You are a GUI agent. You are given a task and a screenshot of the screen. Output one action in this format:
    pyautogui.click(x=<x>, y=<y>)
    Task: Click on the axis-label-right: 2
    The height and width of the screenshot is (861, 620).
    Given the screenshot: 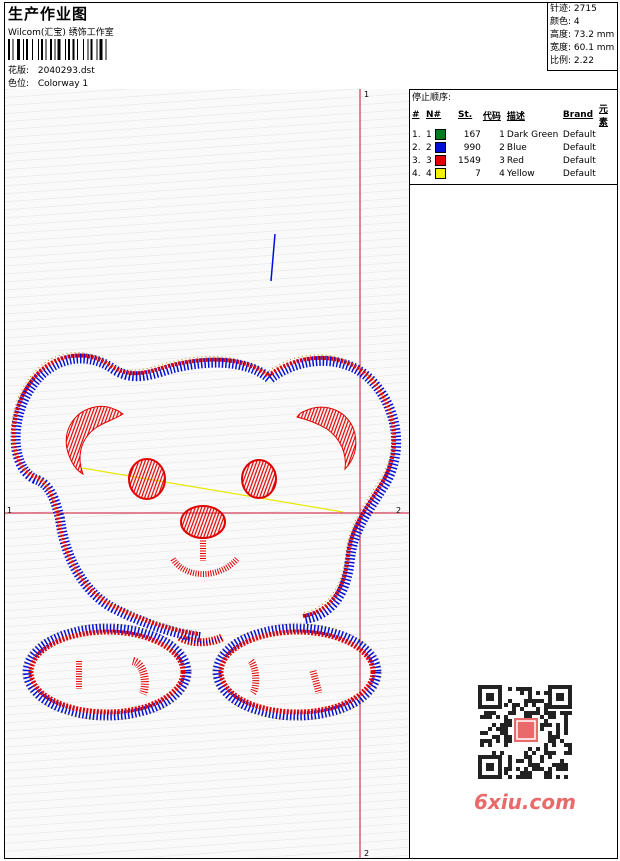 What is the action you would take?
    pyautogui.click(x=399, y=510)
    